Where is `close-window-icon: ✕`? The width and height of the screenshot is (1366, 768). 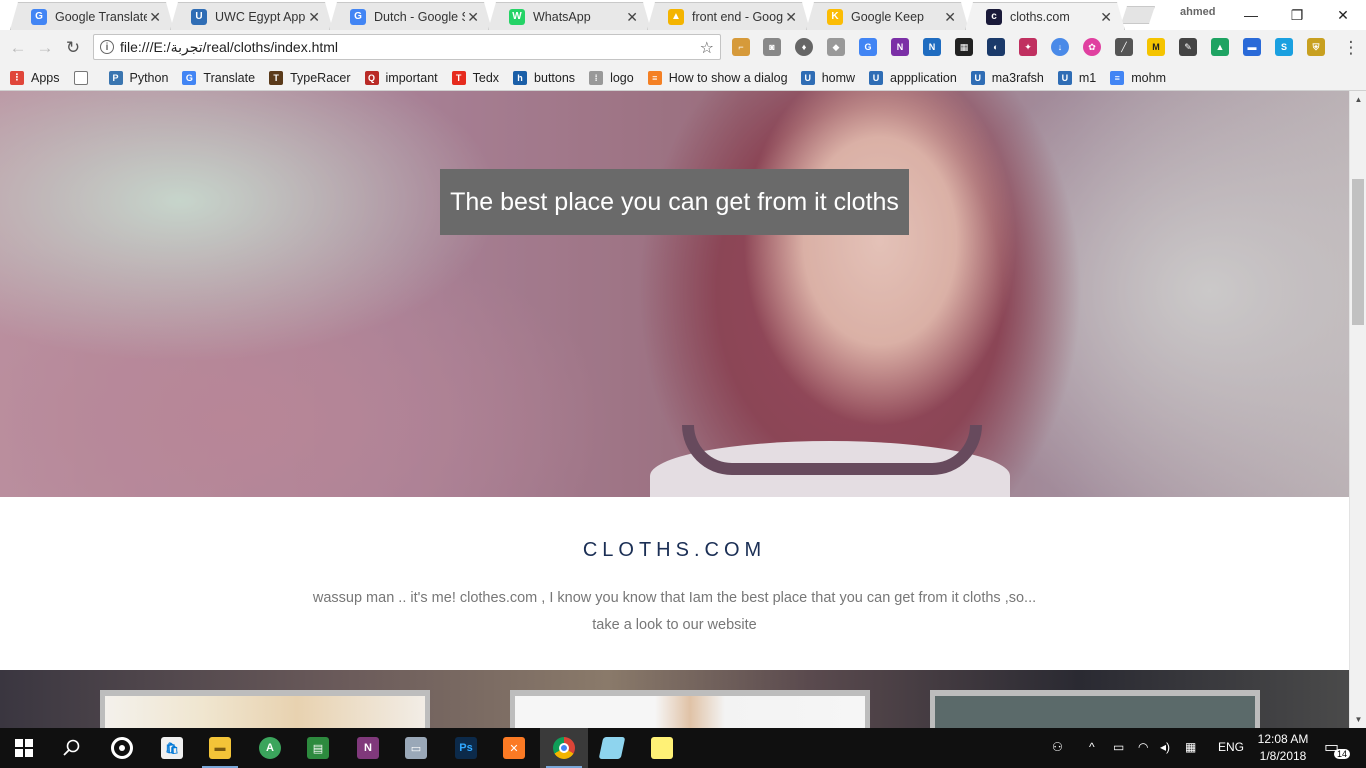 close-window-icon: ✕ is located at coordinates (1343, 15).